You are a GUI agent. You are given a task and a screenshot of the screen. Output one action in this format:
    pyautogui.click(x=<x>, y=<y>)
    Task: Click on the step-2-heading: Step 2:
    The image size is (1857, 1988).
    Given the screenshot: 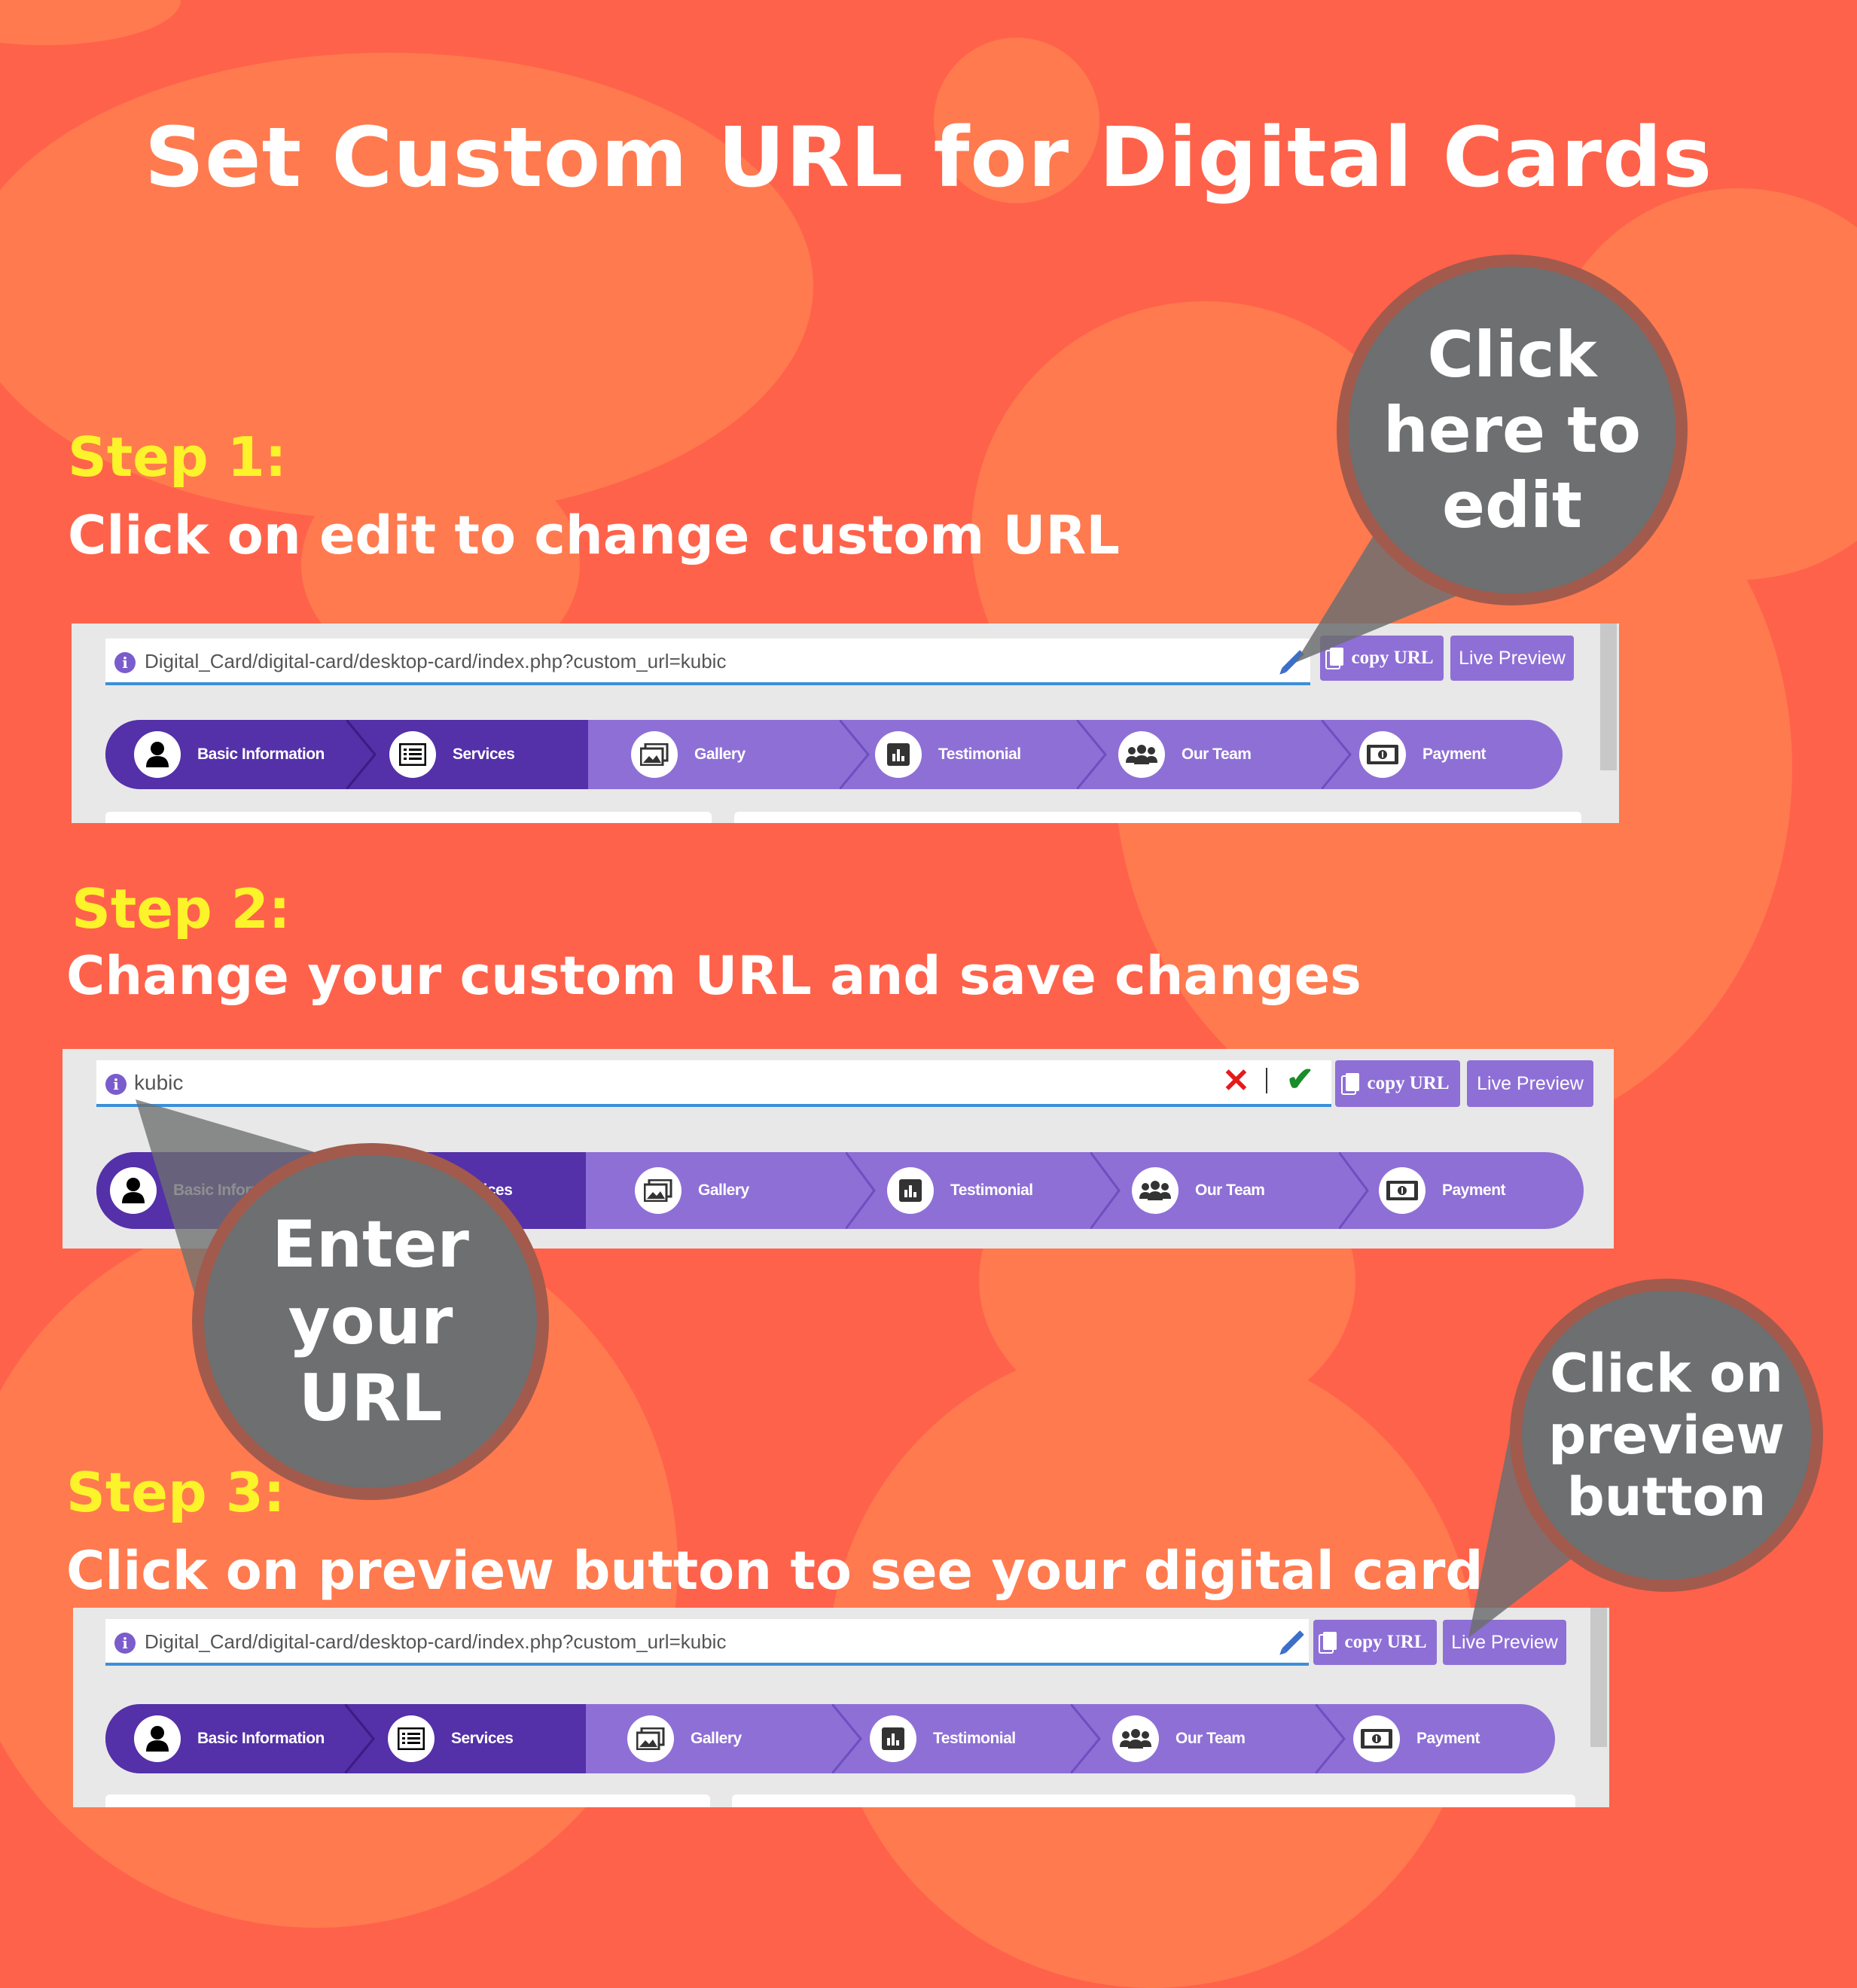 What is the action you would take?
    pyautogui.click(x=182, y=909)
    